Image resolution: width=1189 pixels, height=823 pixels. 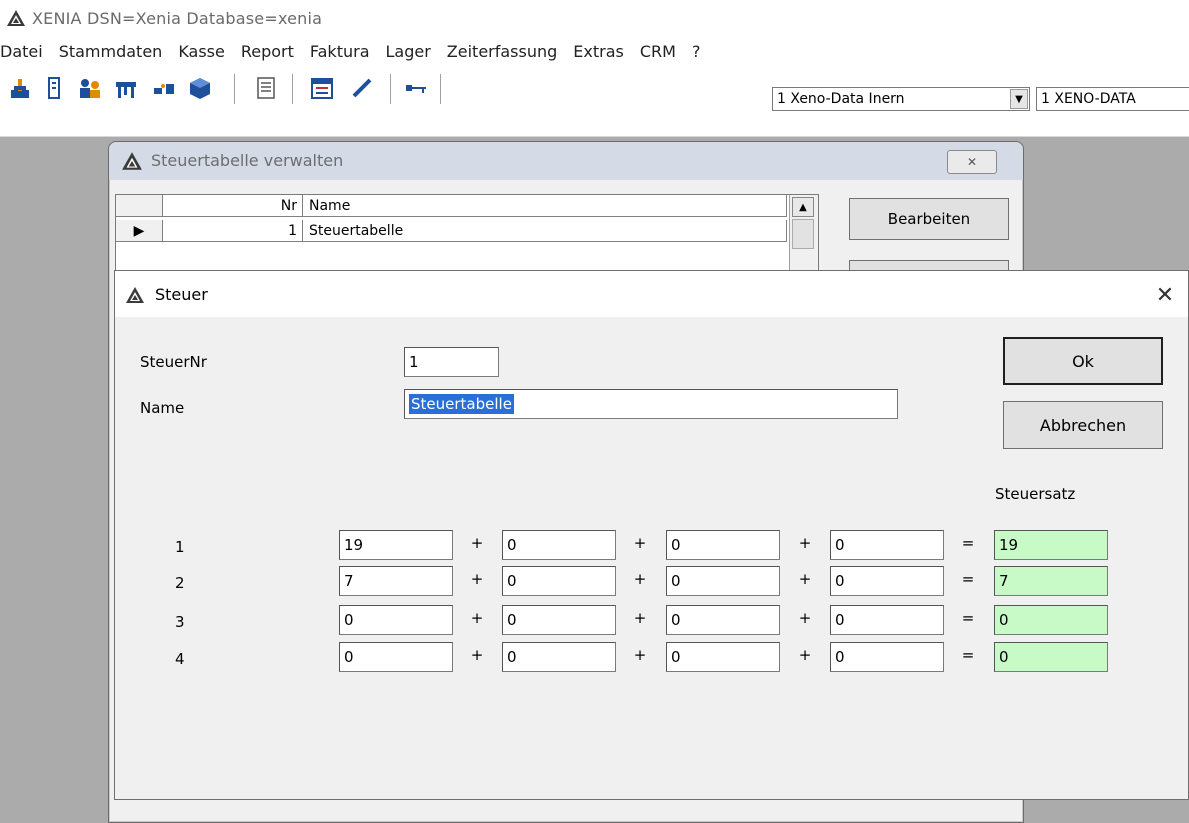 What do you see at coordinates (545, 206) in the screenshot?
I see `column-header-name: Name` at bounding box center [545, 206].